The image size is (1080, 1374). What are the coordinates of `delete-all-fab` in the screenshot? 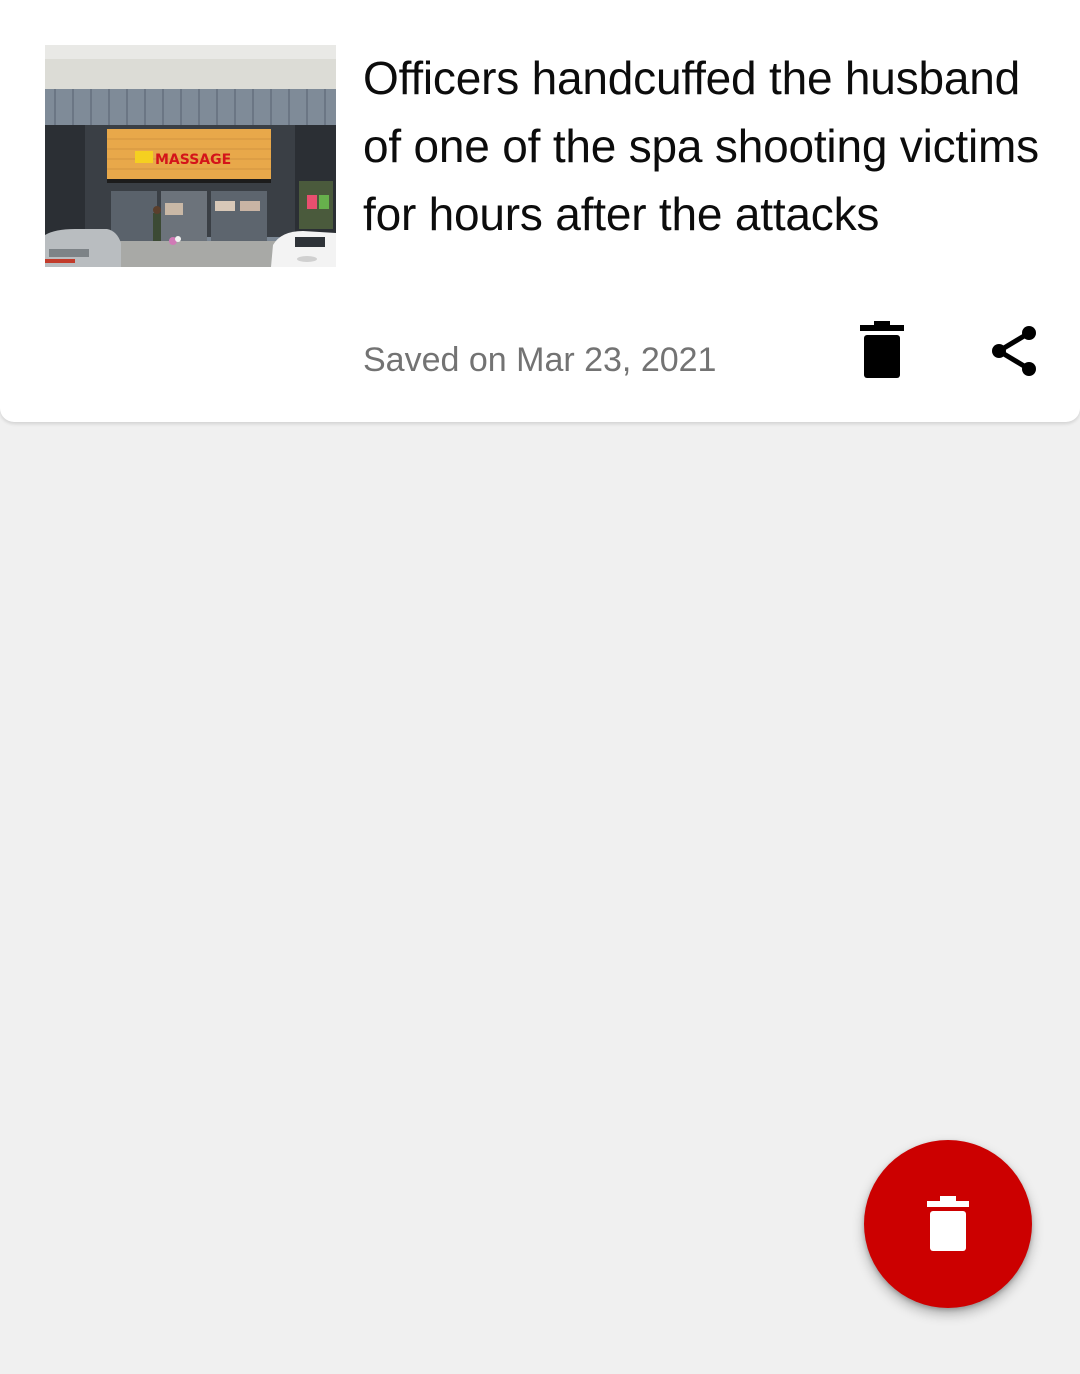 It's located at (948, 1224).